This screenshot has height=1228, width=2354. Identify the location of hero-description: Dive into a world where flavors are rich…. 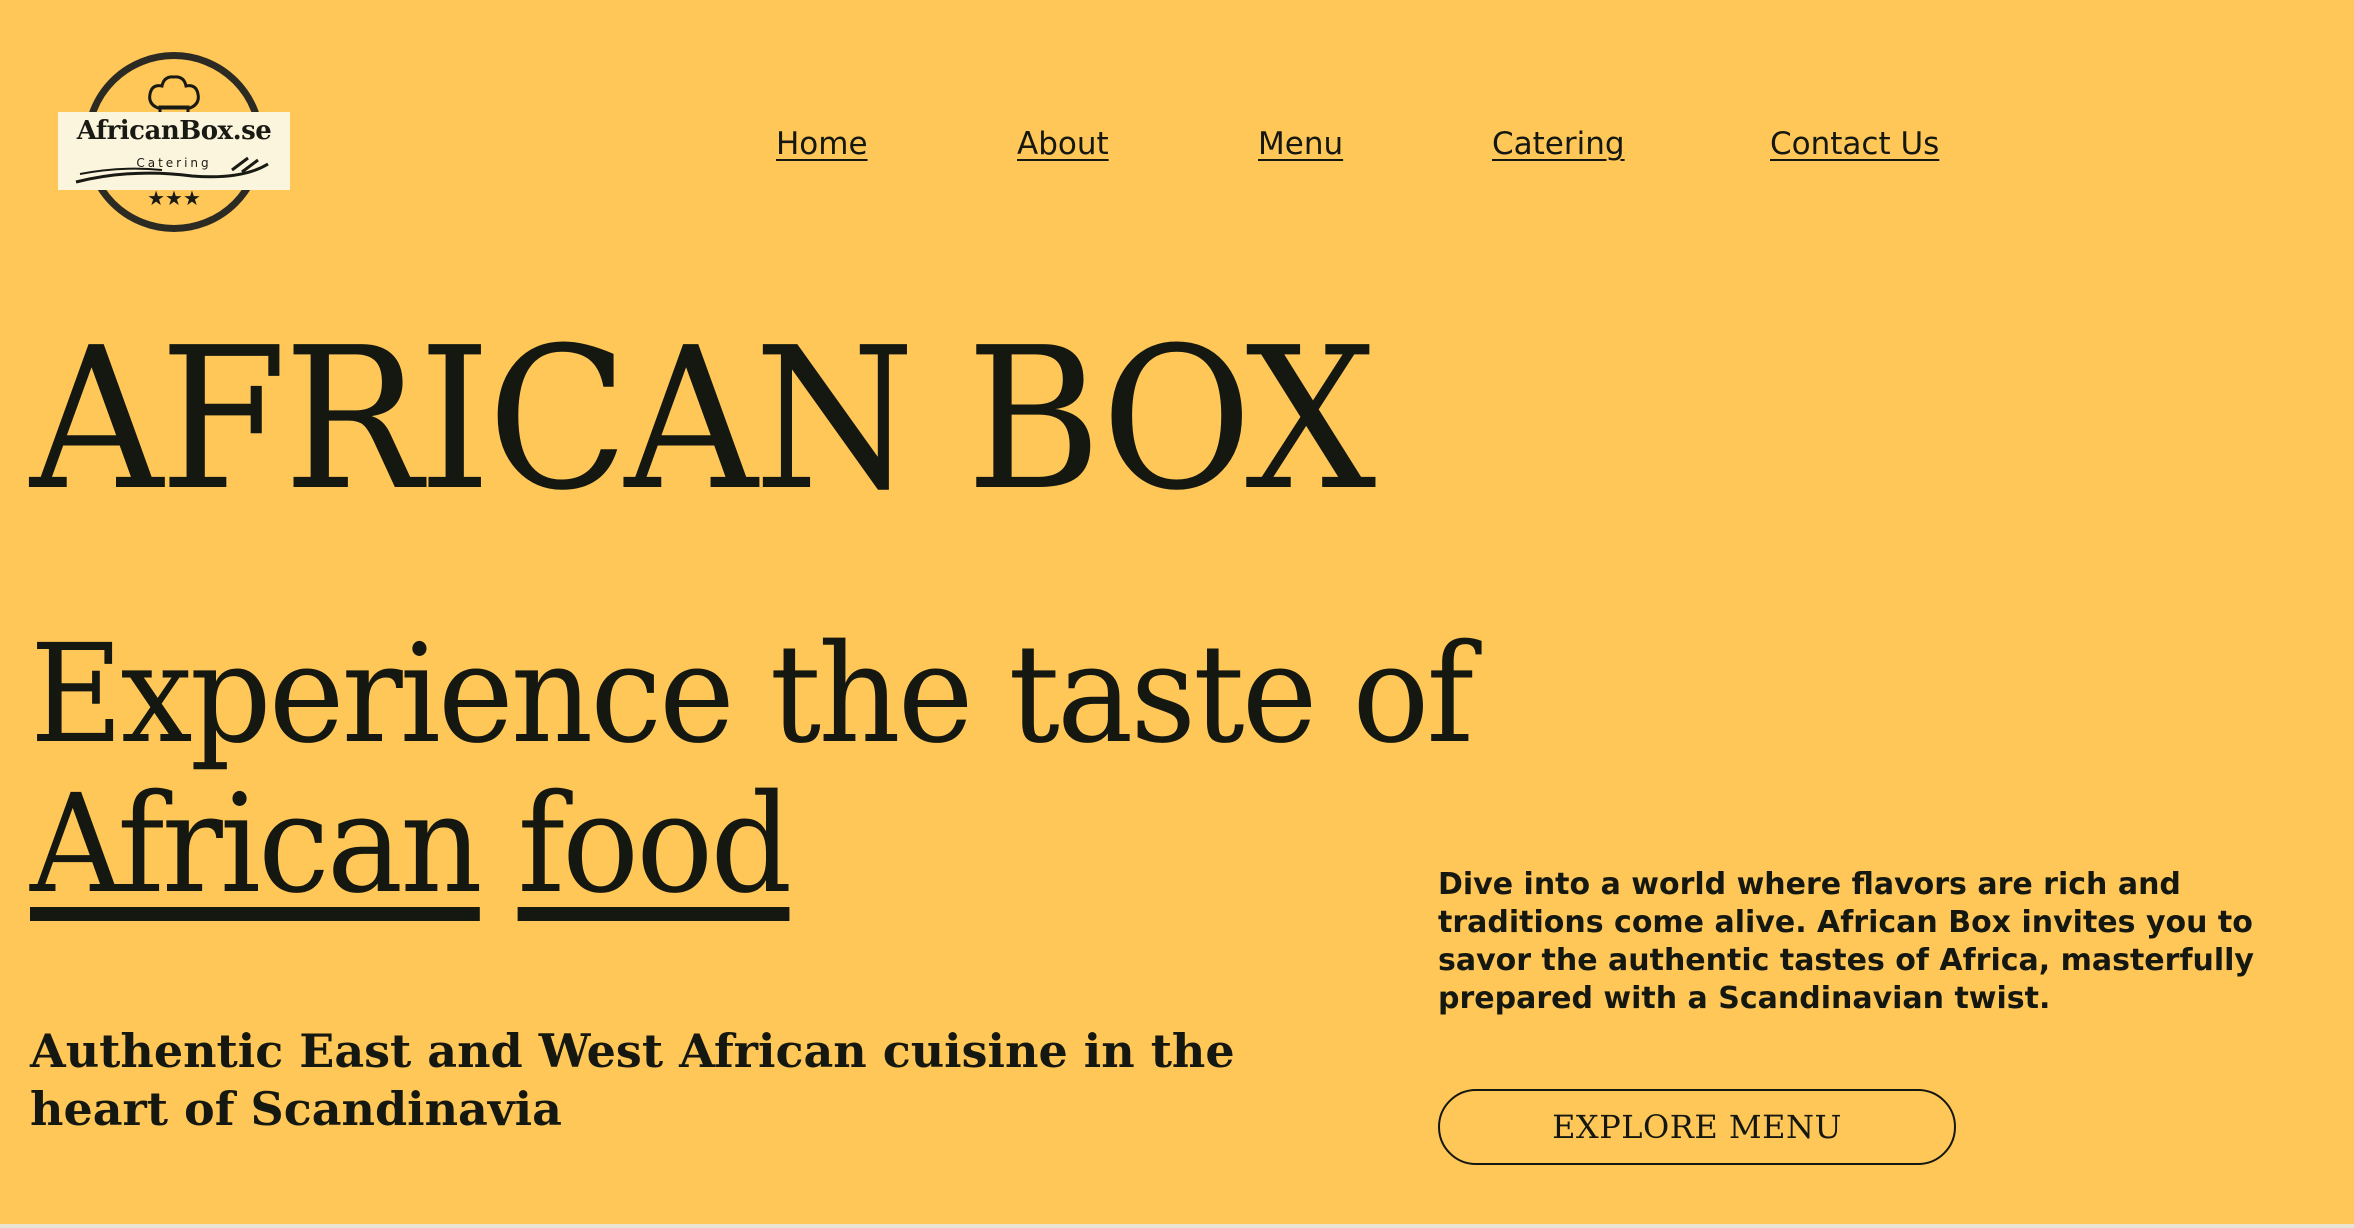
(1846, 941).